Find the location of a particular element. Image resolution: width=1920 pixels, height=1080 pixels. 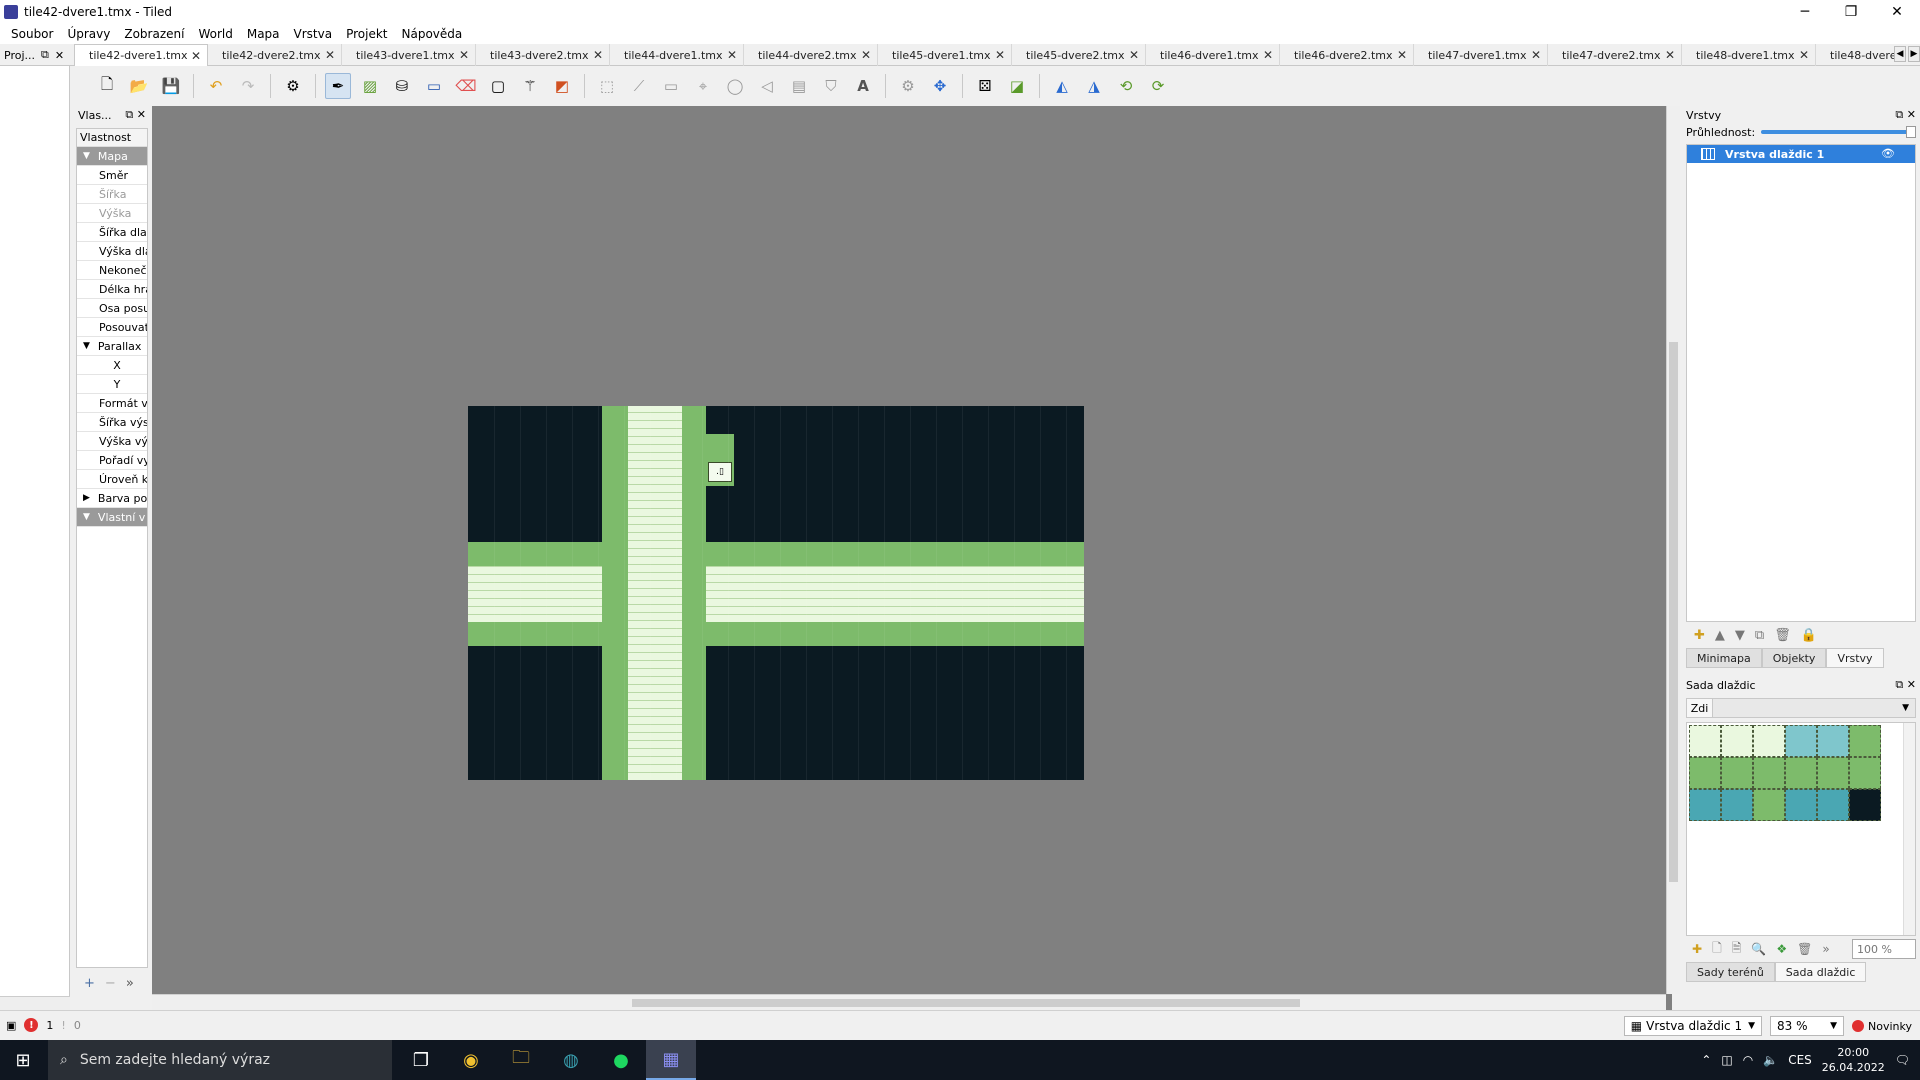

tab-document: tile48-dvere1.tmx ✕ is located at coordinates (1749, 55).